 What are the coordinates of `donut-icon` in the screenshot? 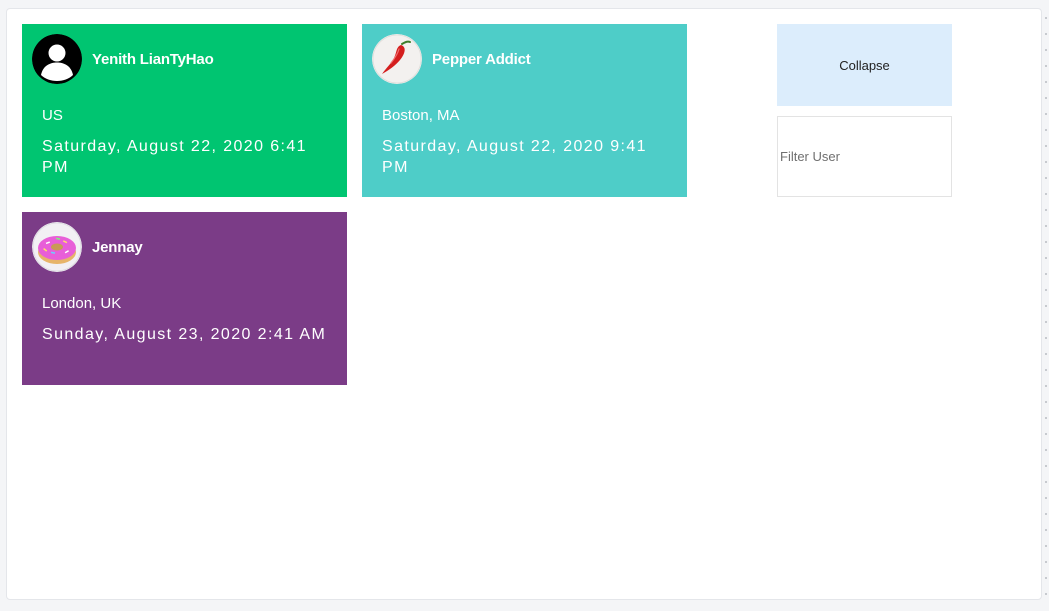 It's located at (57, 247).